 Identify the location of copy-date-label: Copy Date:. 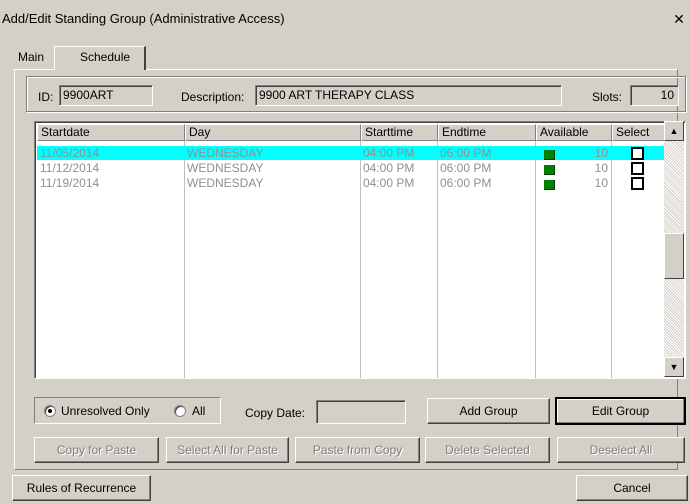
(275, 413).